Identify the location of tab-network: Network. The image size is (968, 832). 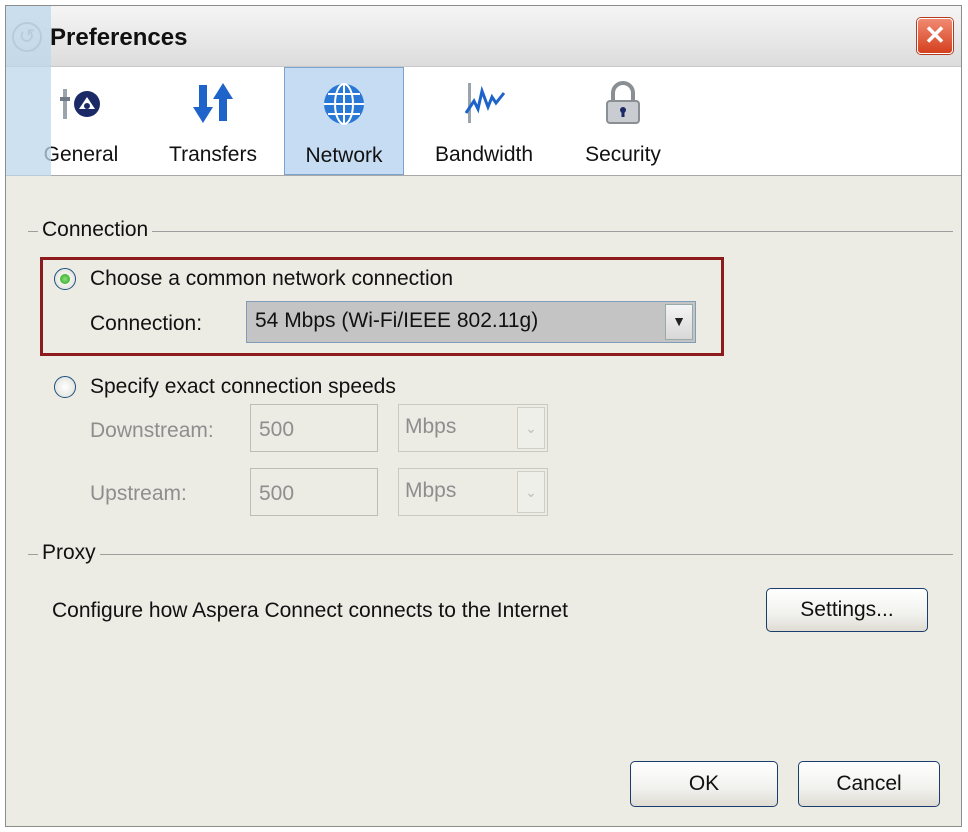
(344, 121).